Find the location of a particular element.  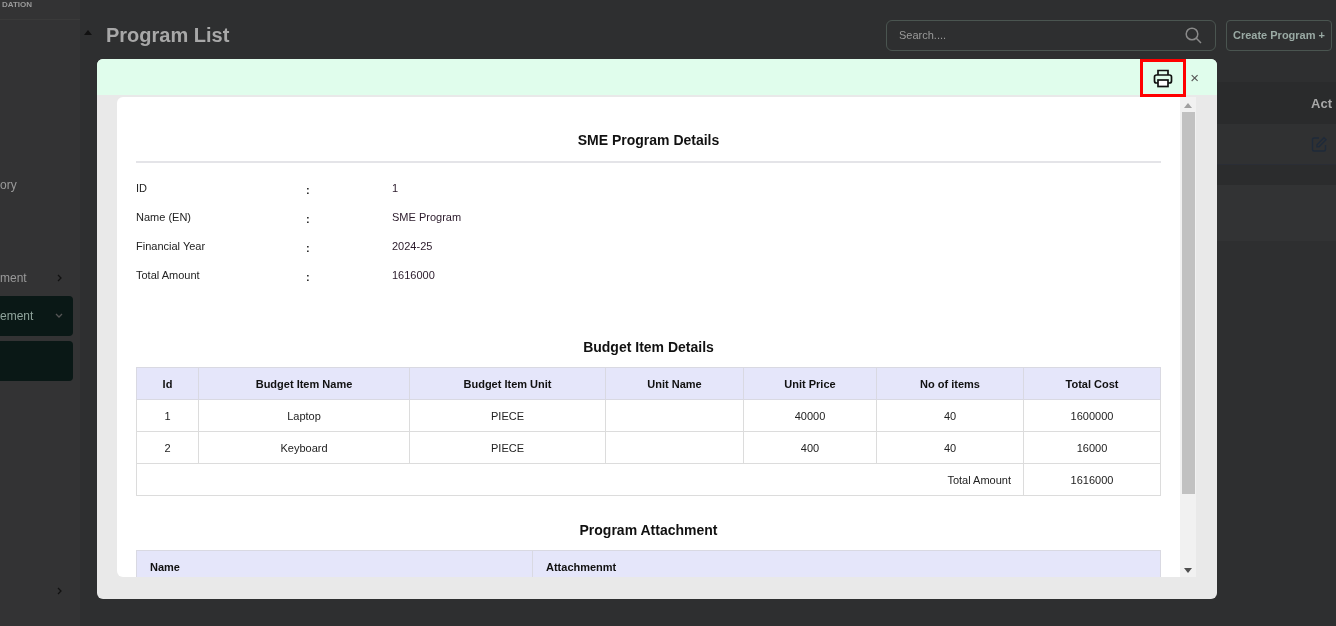

print-button is located at coordinates (1163, 78).